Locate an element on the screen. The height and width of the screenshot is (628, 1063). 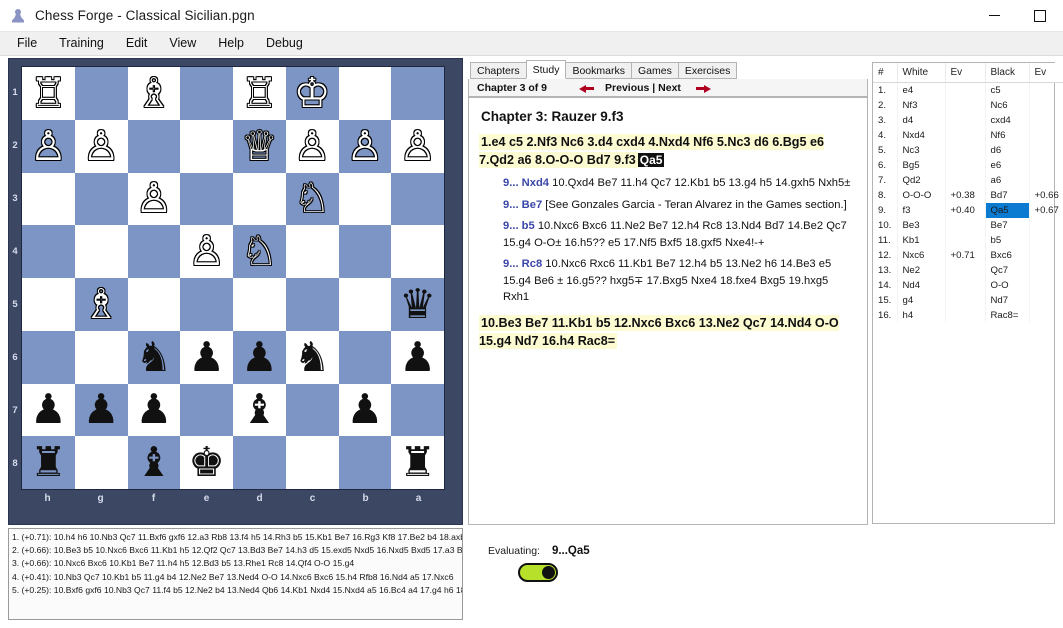
chess-piece-bP: ♟ is located at coordinates (364, 409).